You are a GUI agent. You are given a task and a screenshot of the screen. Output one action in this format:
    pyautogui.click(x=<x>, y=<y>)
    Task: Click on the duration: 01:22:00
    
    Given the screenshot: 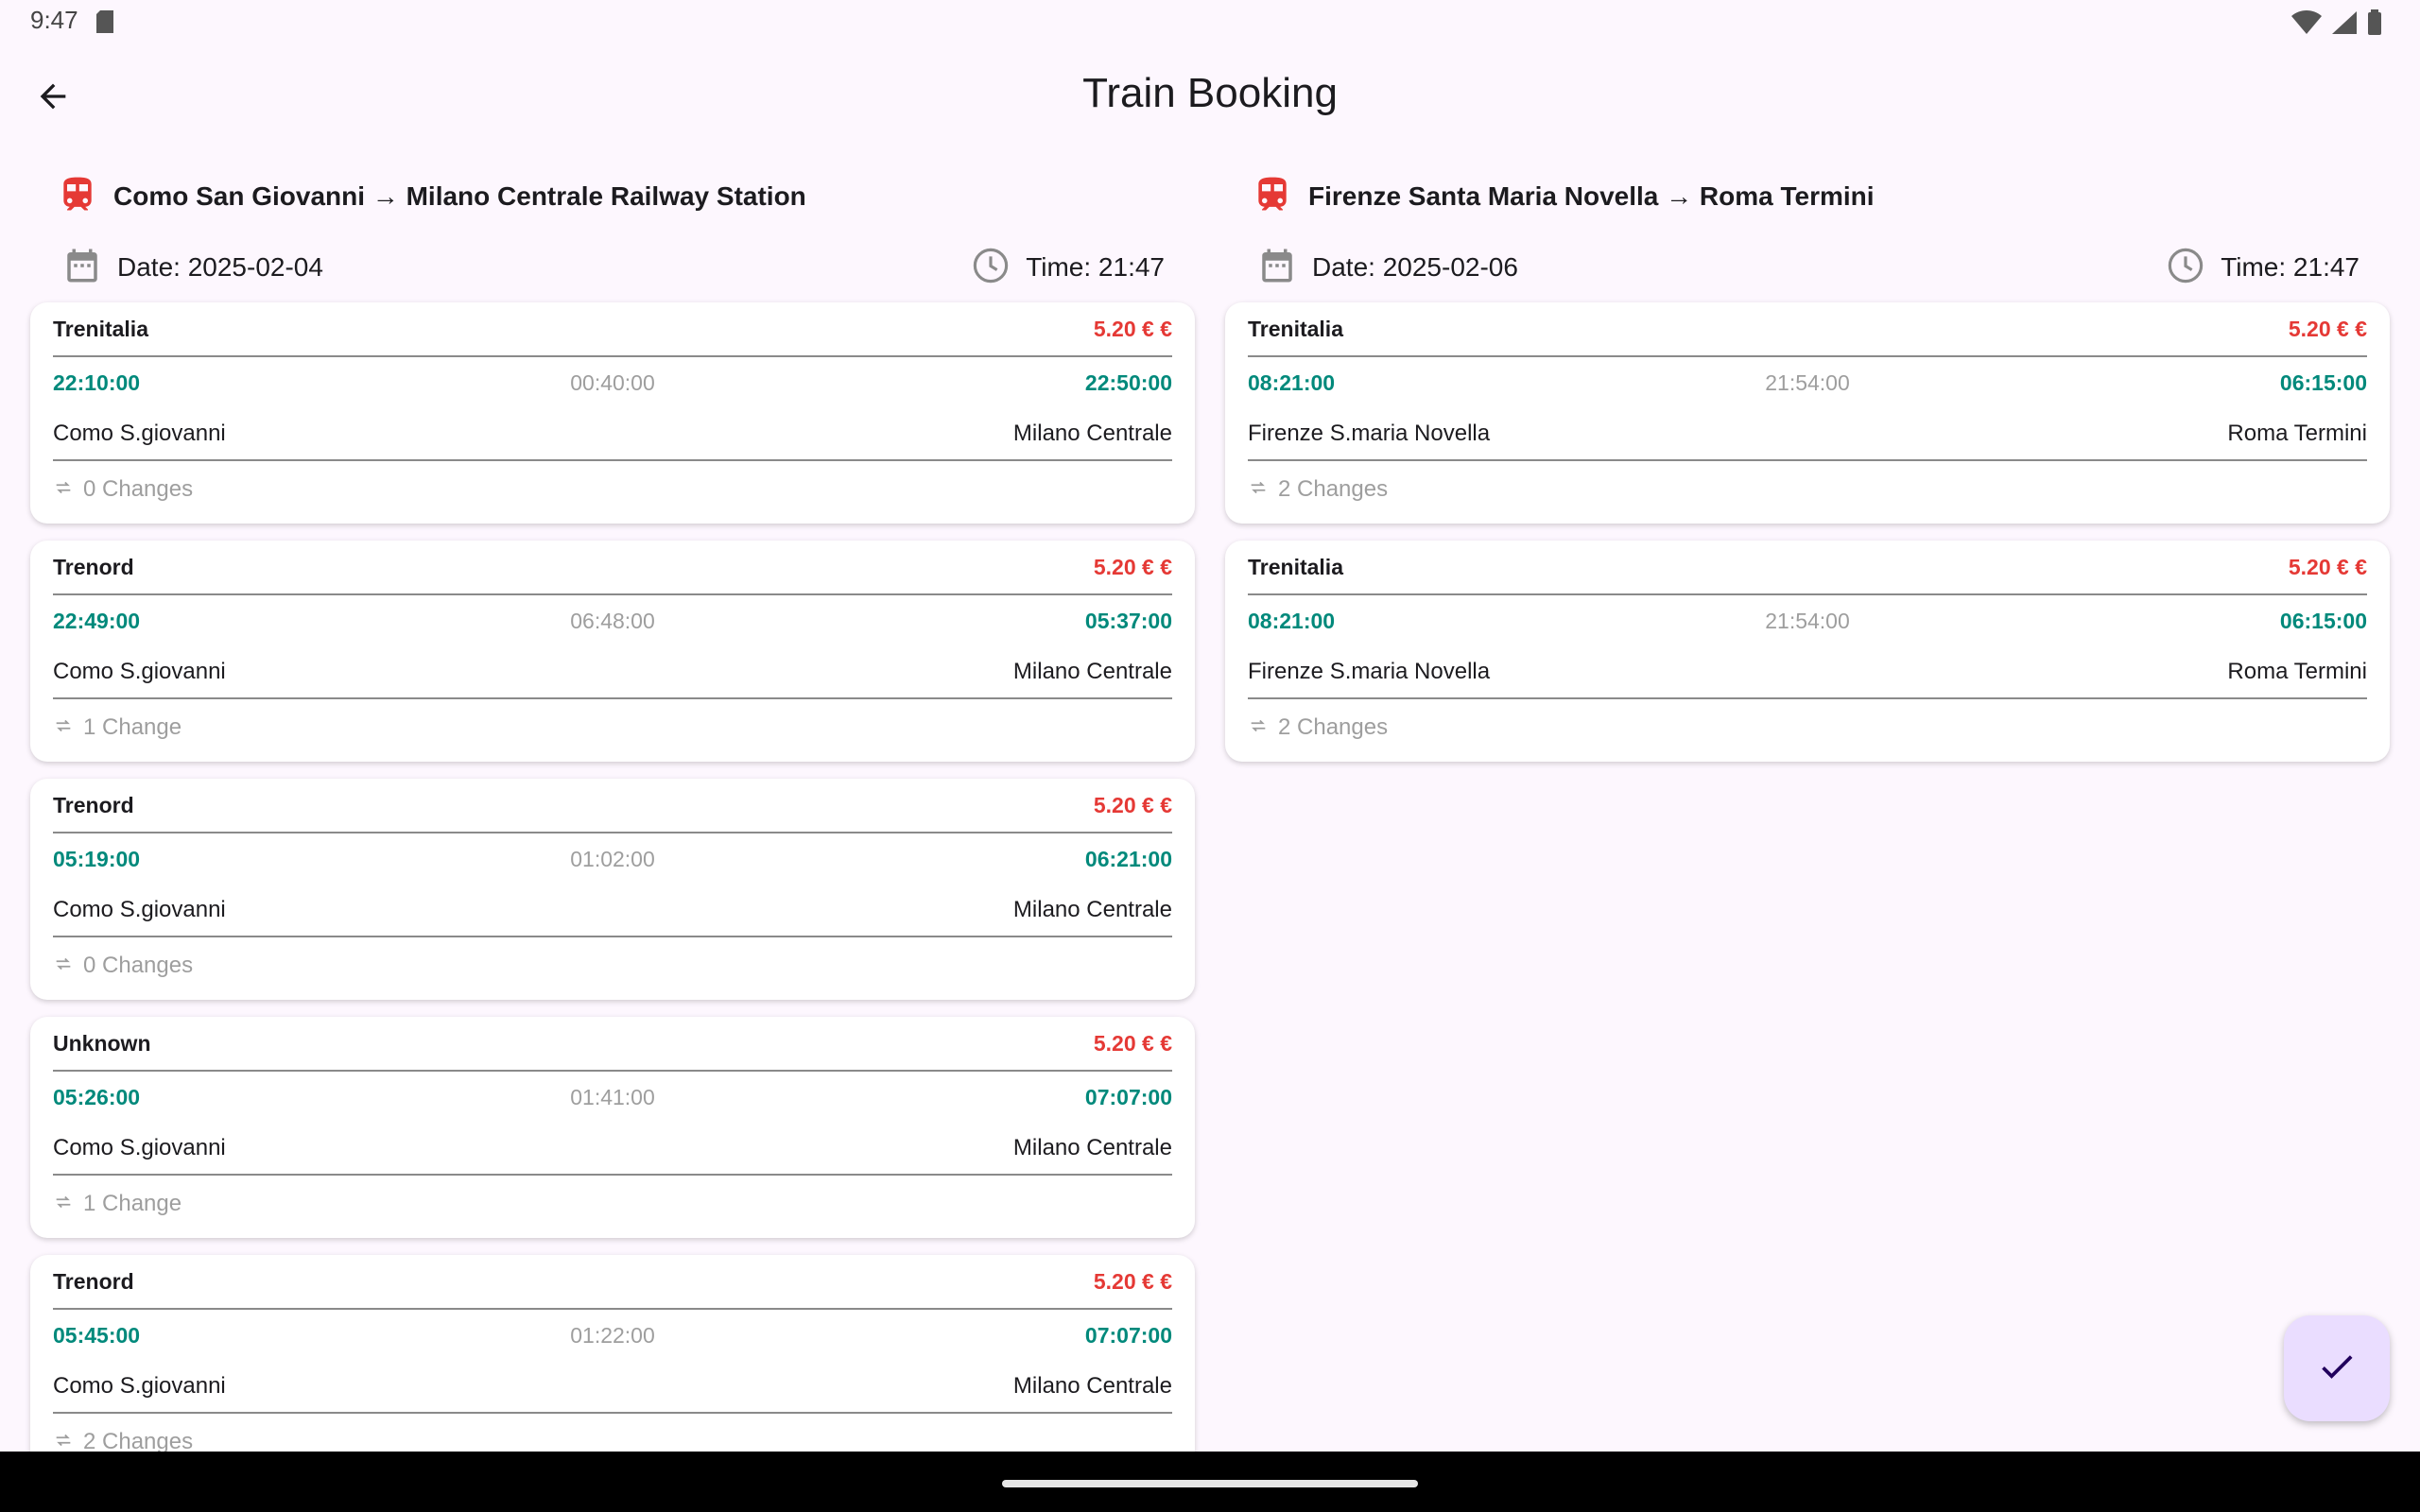 What is the action you would take?
    pyautogui.click(x=612, y=1335)
    